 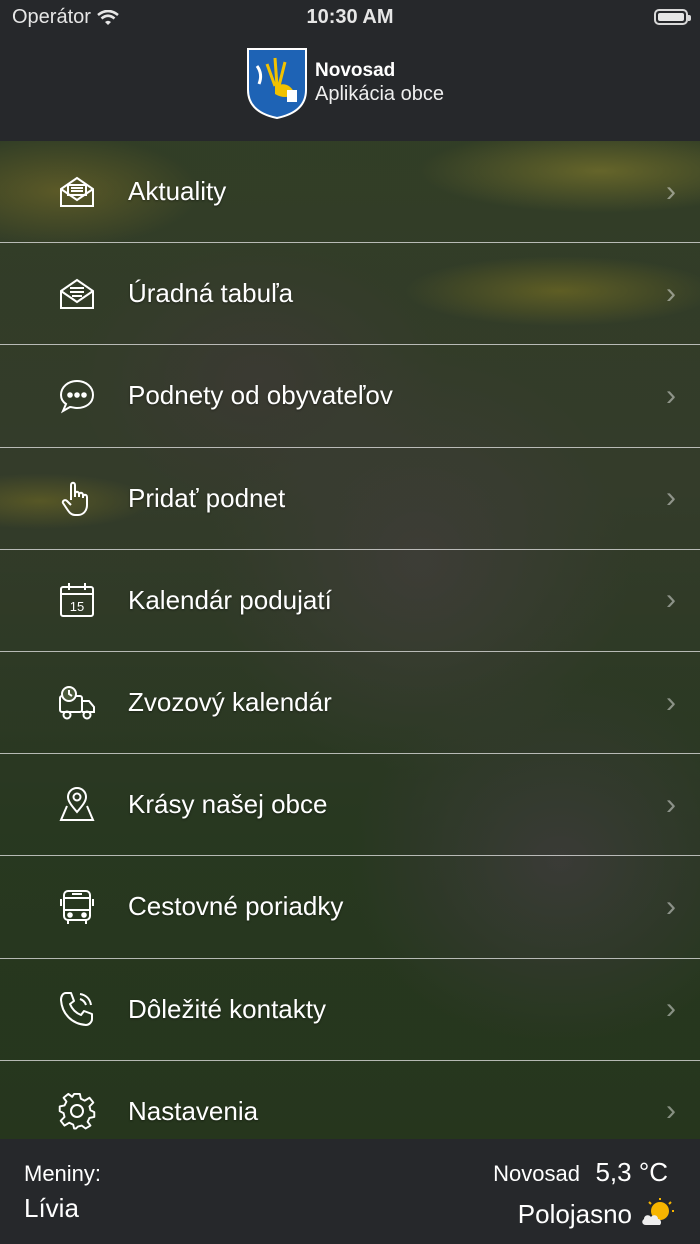 I want to click on menu-item-podnety: Podnety od obyvateľov ›, so click(x=350, y=396).